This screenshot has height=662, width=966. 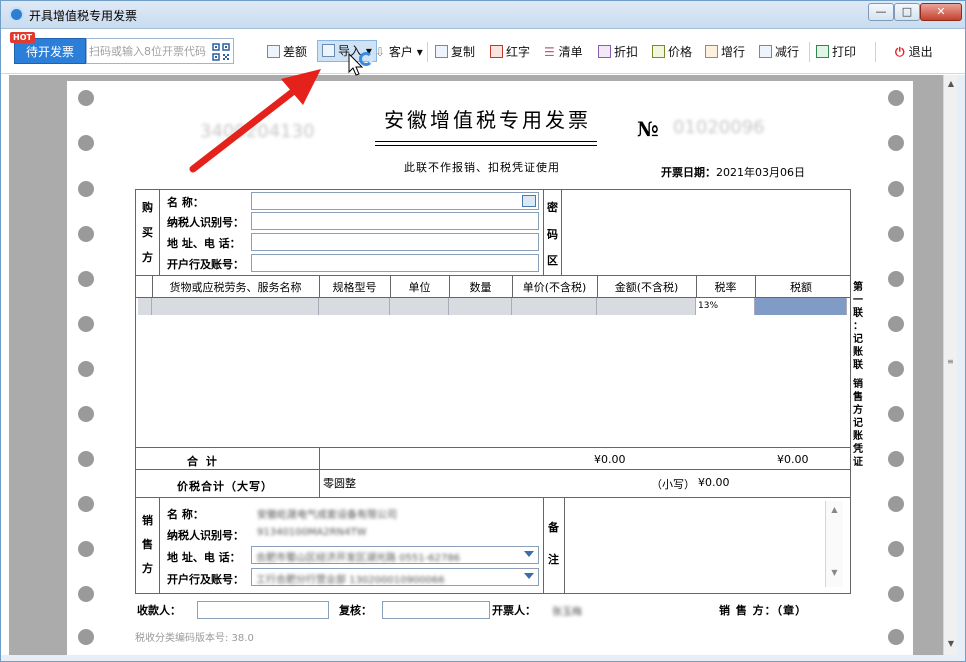 What do you see at coordinates (22, 37) in the screenshot?
I see `hot-badge: HOT` at bounding box center [22, 37].